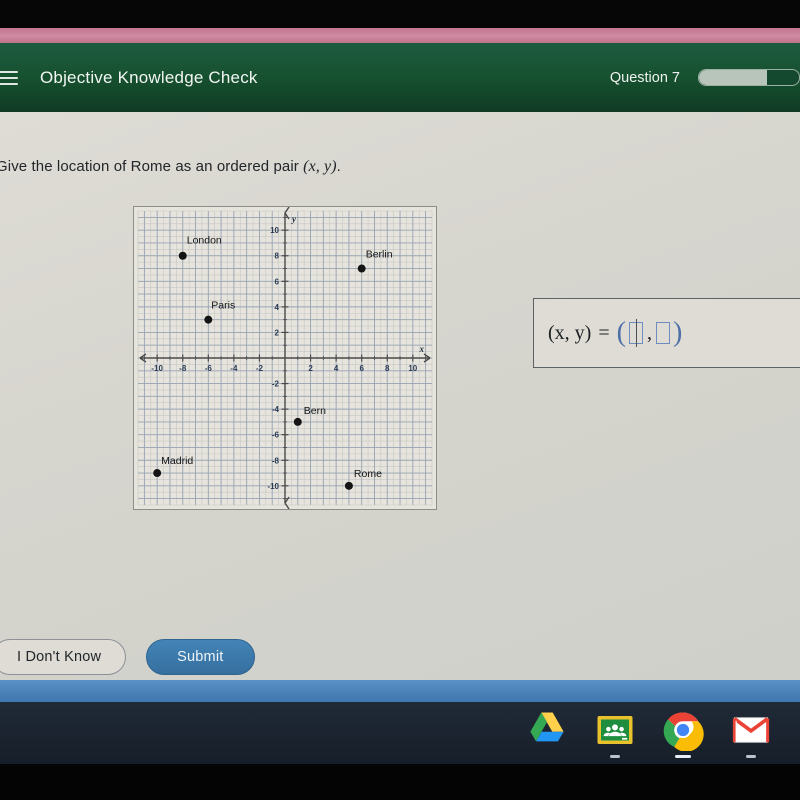  Describe the element at coordinates (644, 77) in the screenshot. I see `question-counter: Question 7` at that location.